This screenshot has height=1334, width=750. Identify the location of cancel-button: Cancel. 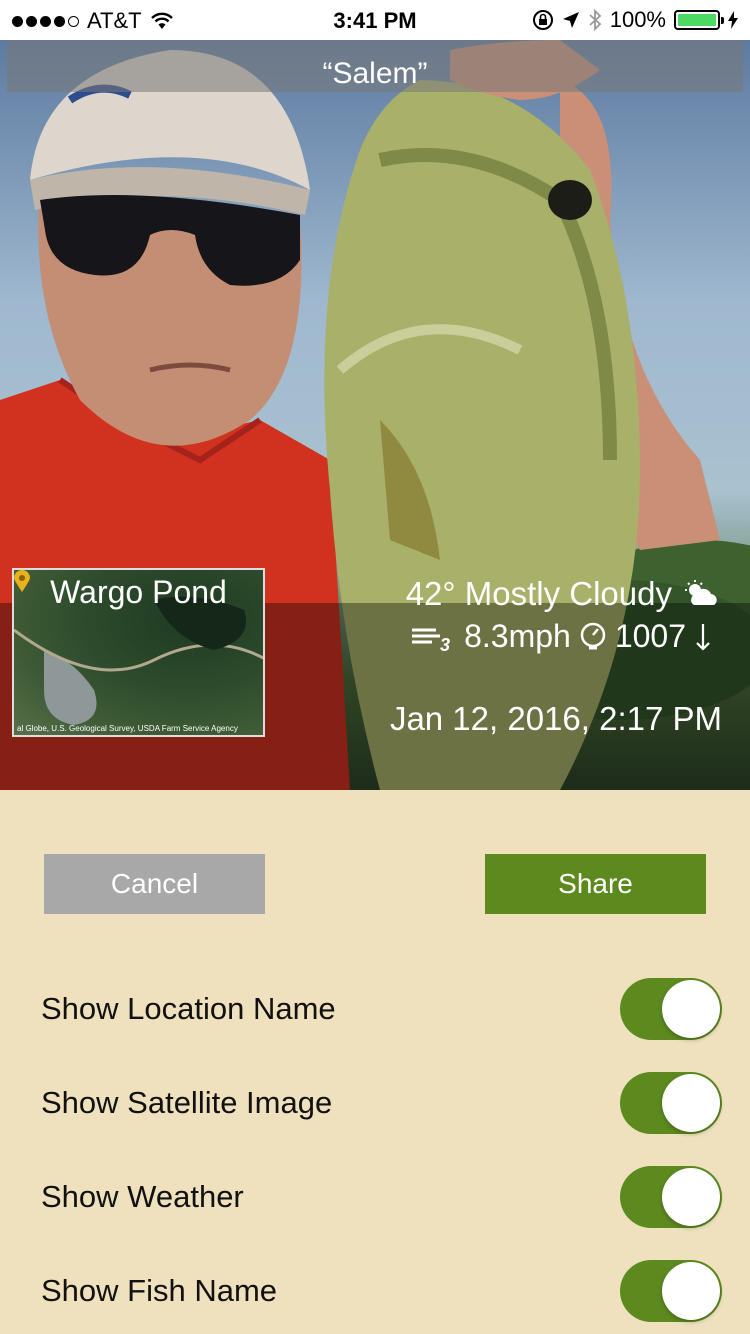
(154, 884).